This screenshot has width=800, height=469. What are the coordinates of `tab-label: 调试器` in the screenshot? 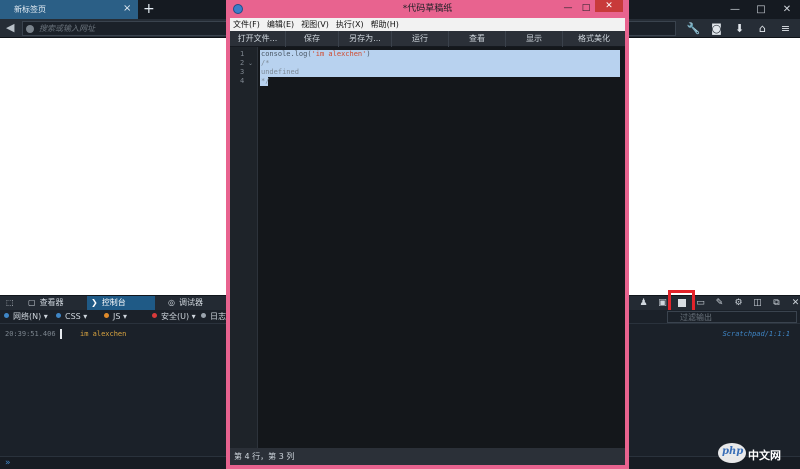 It's located at (190, 302).